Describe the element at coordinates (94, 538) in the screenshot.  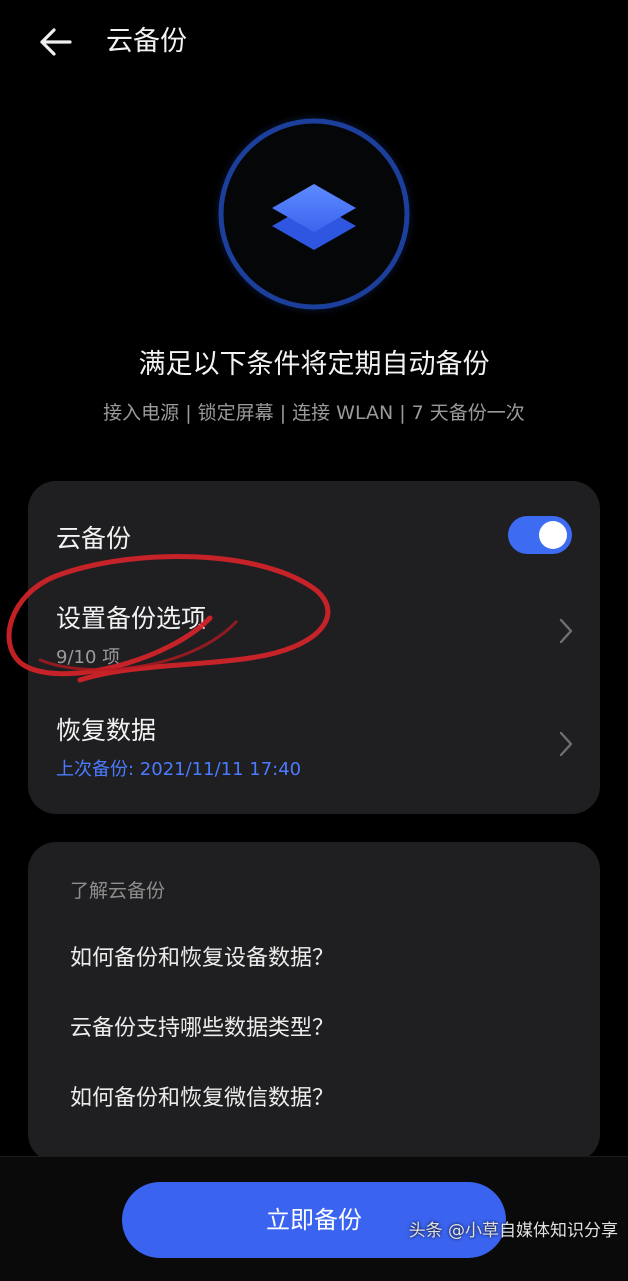
I see `cloud-backup-label: 云备份` at that location.